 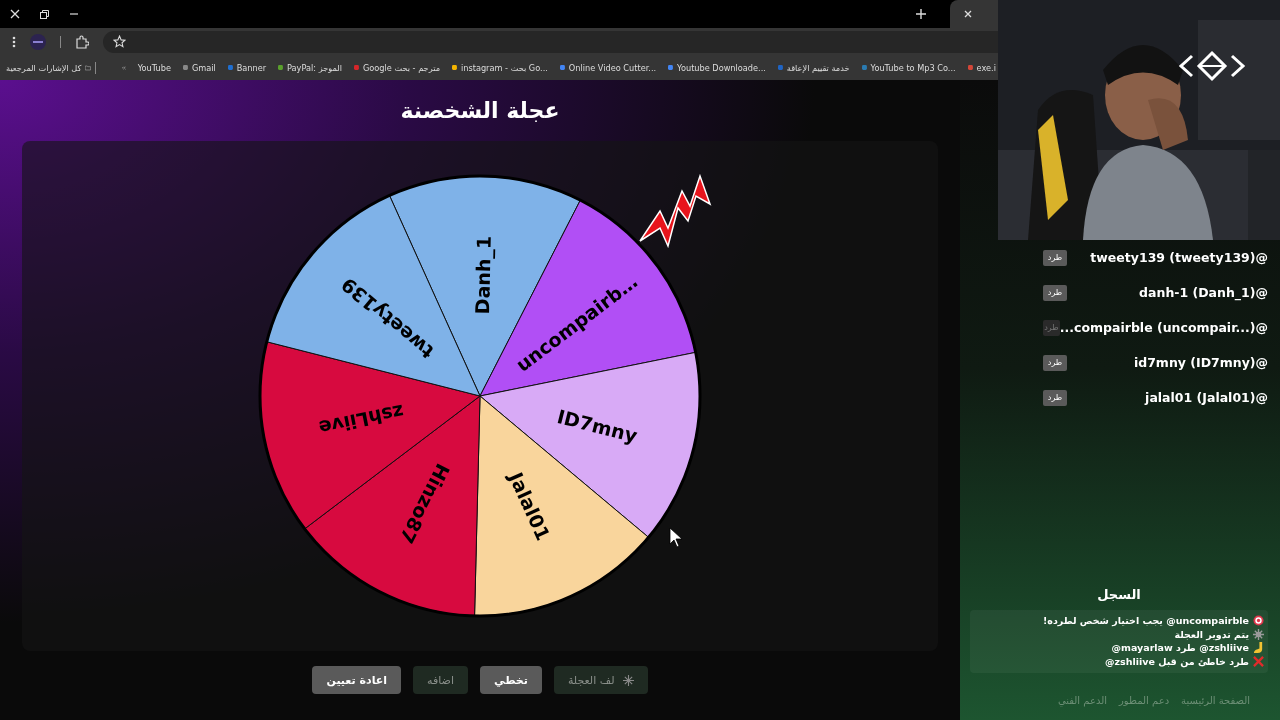 What do you see at coordinates (1179, 257) in the screenshot?
I see `player-name: tweety139 (tweety139)@` at bounding box center [1179, 257].